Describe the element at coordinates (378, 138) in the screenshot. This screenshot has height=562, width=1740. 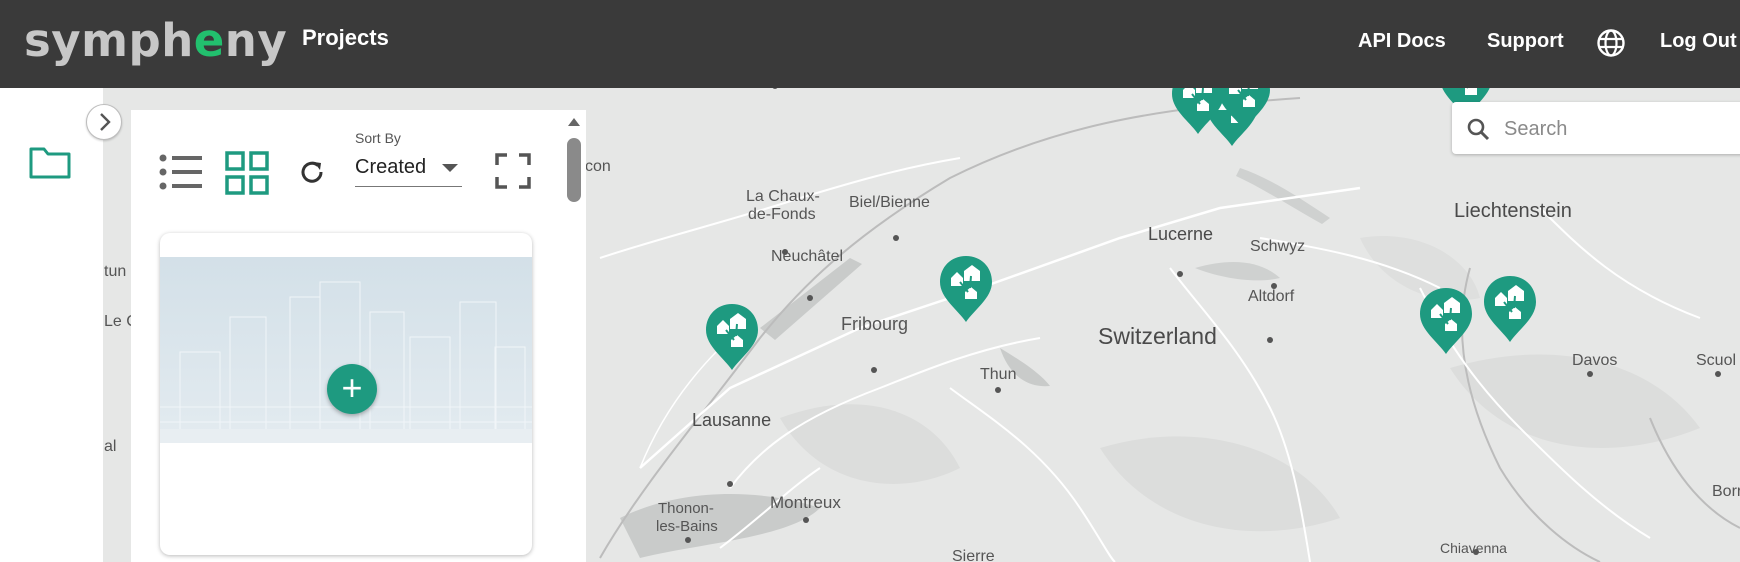
I see `sort-by-label: Sort By` at that location.